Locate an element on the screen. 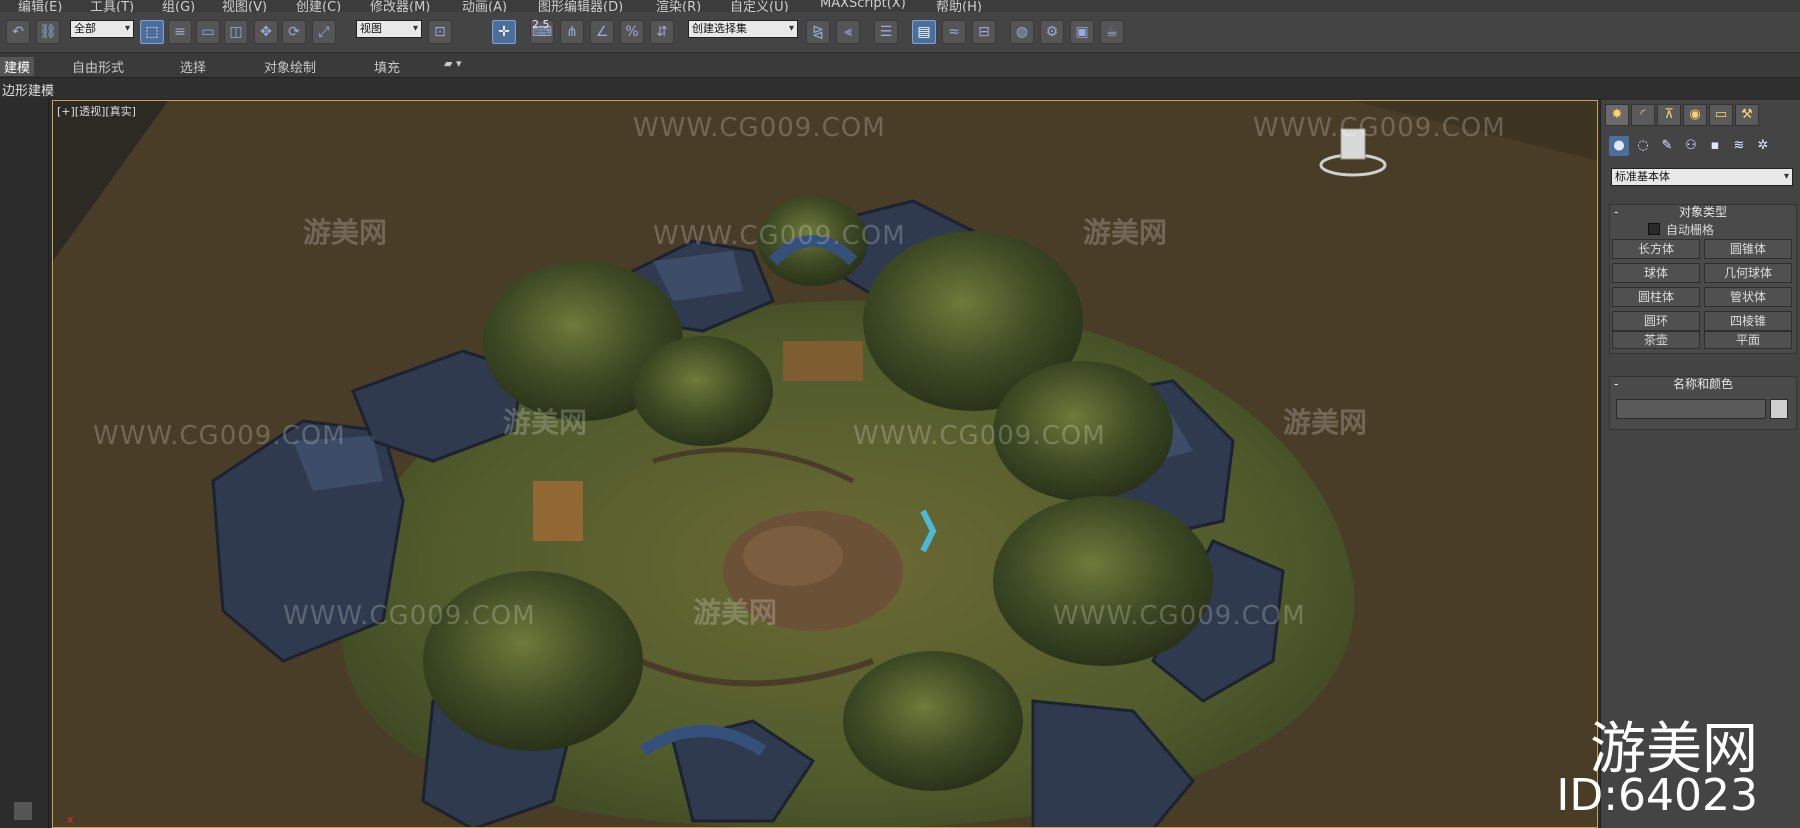 The height and width of the screenshot is (828, 1800). torus-button: 圆环 is located at coordinates (1656, 321).